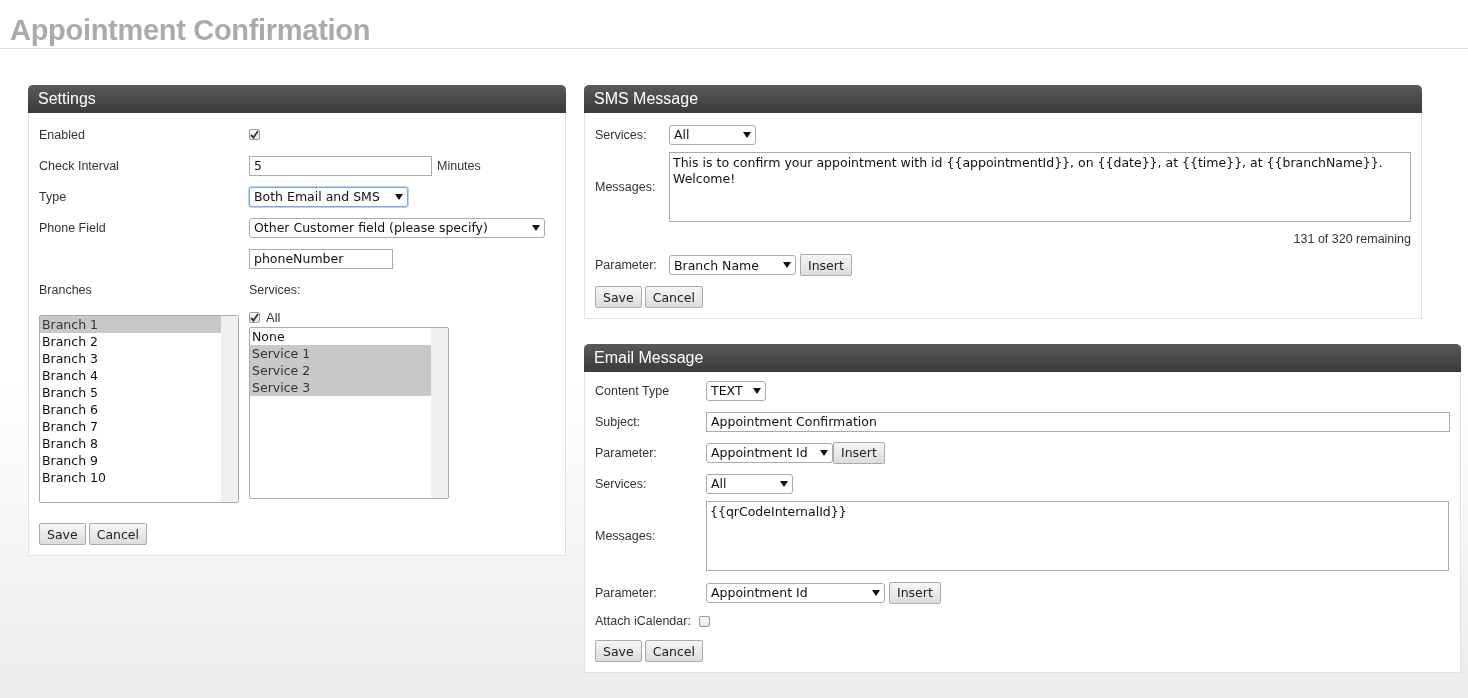 The width and height of the screenshot is (1468, 698). I want to click on list-box: Branch 1 Branch 2 Branch 3 Branch 4 Branch 5 Branch 6 Branch 7 Branch 8 Branch 9 Branch 10, so click(139, 409).